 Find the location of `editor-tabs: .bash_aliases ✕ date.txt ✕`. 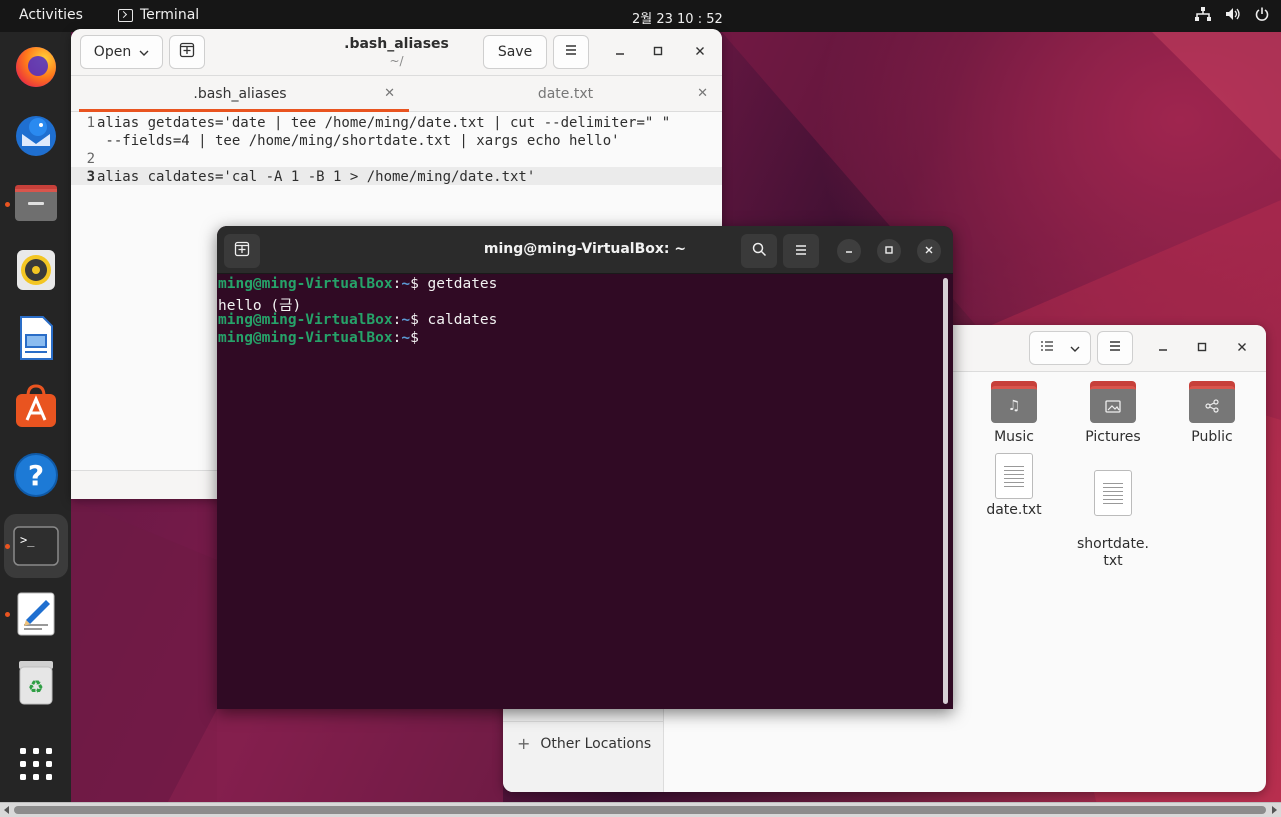

editor-tabs: .bash_aliases ✕ date.txt ✕ is located at coordinates (396, 94).